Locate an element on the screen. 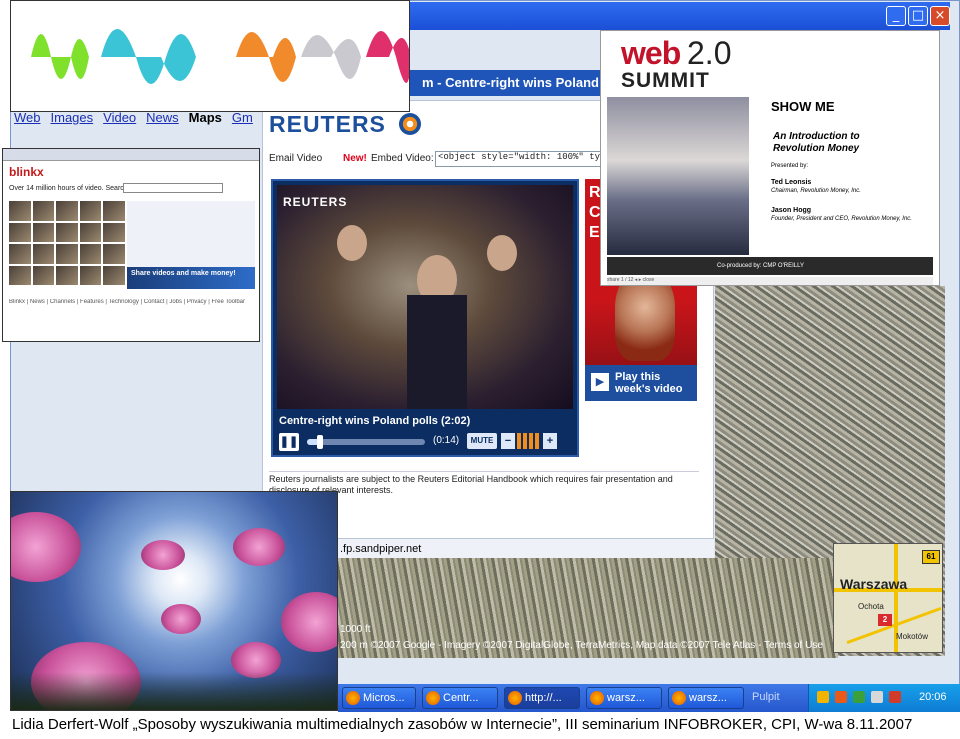  play-icon: ▶ is located at coordinates (600, 382).